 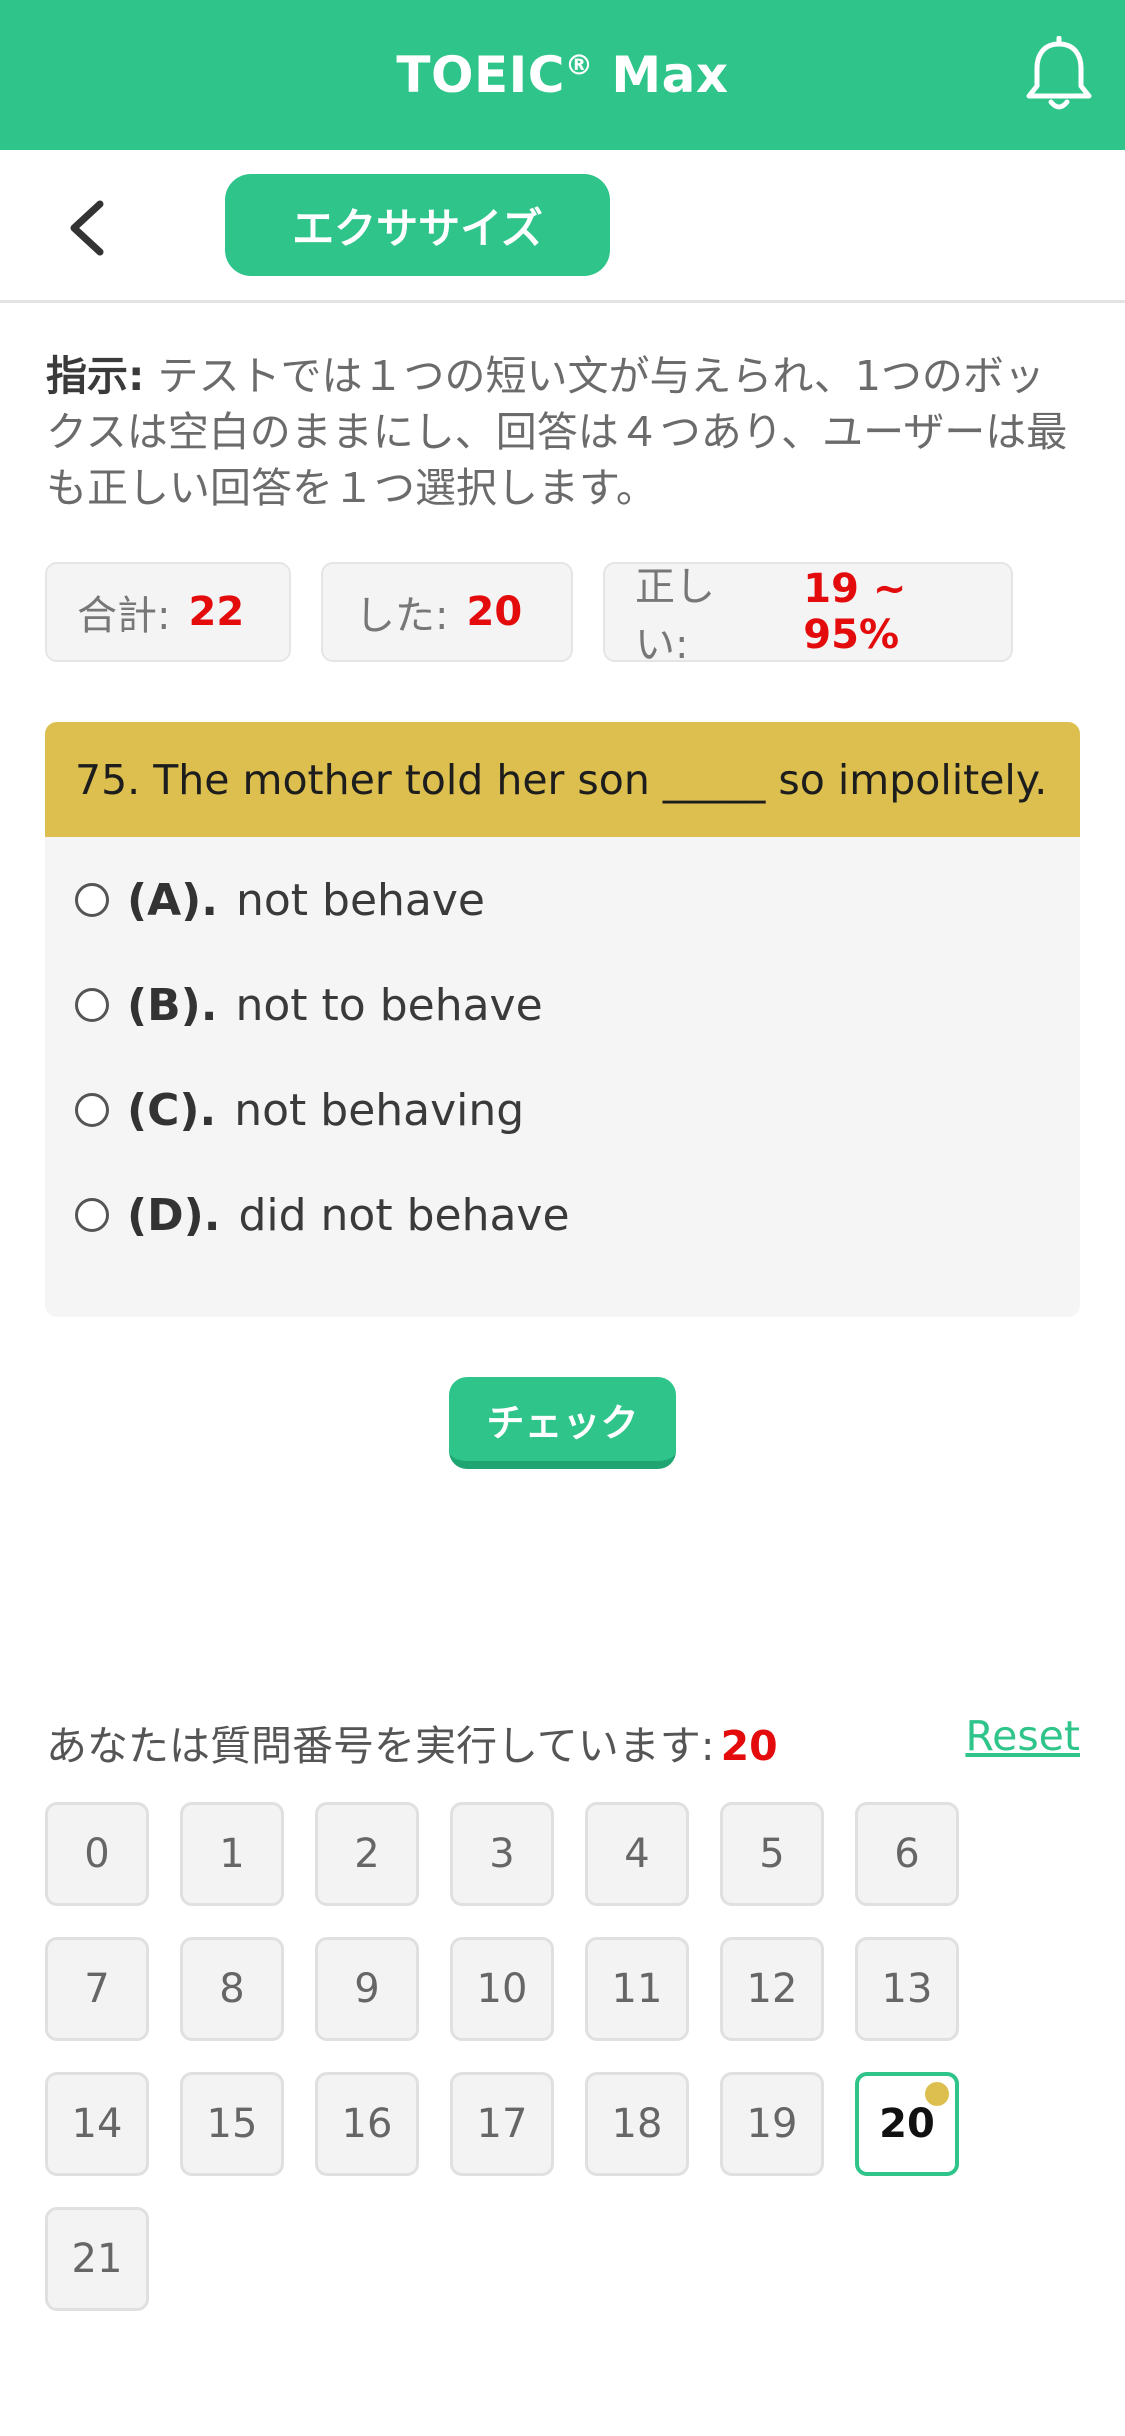 I want to click on stat-total-label: 合計:, so click(x=124, y=616).